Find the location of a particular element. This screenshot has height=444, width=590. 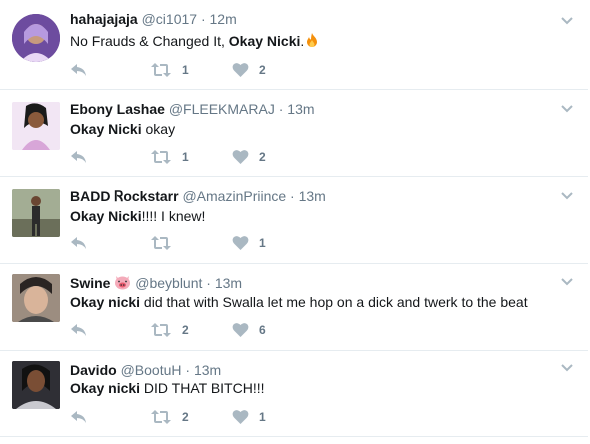

tweet-actions: 2 6 is located at coordinates (270, 330).